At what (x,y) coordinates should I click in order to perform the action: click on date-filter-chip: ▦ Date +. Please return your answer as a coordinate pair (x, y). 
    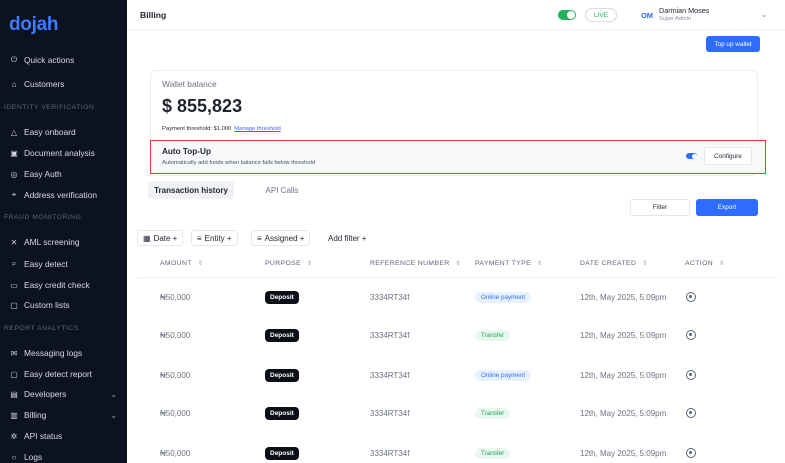
    Looking at the image, I should click on (160, 238).